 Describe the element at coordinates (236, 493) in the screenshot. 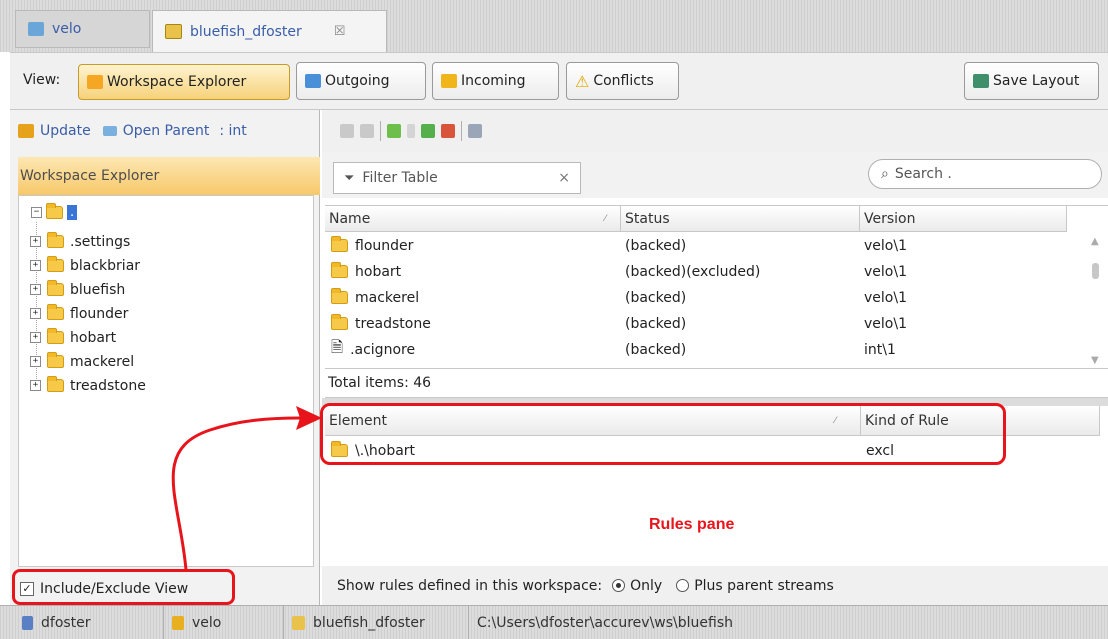

I see `arrow-curve` at that location.